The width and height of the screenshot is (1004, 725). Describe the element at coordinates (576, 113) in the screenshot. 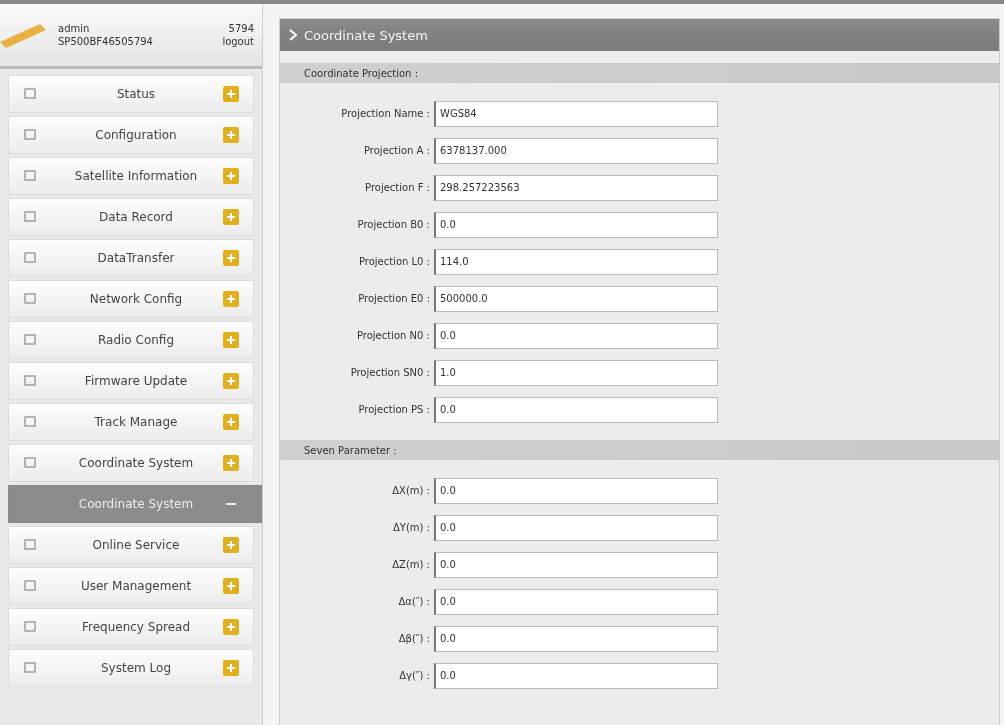

I see `input-field: WGS84` at that location.